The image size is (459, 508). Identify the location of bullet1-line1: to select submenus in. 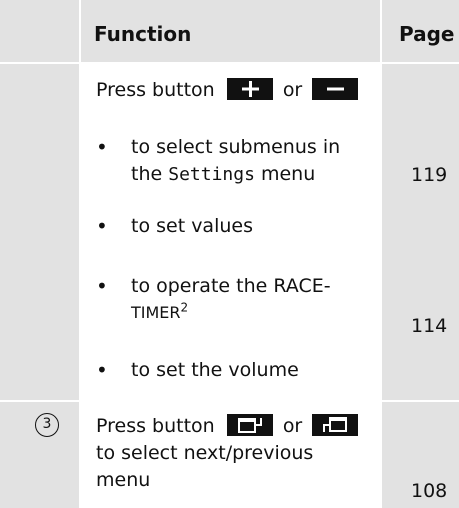
(236, 147).